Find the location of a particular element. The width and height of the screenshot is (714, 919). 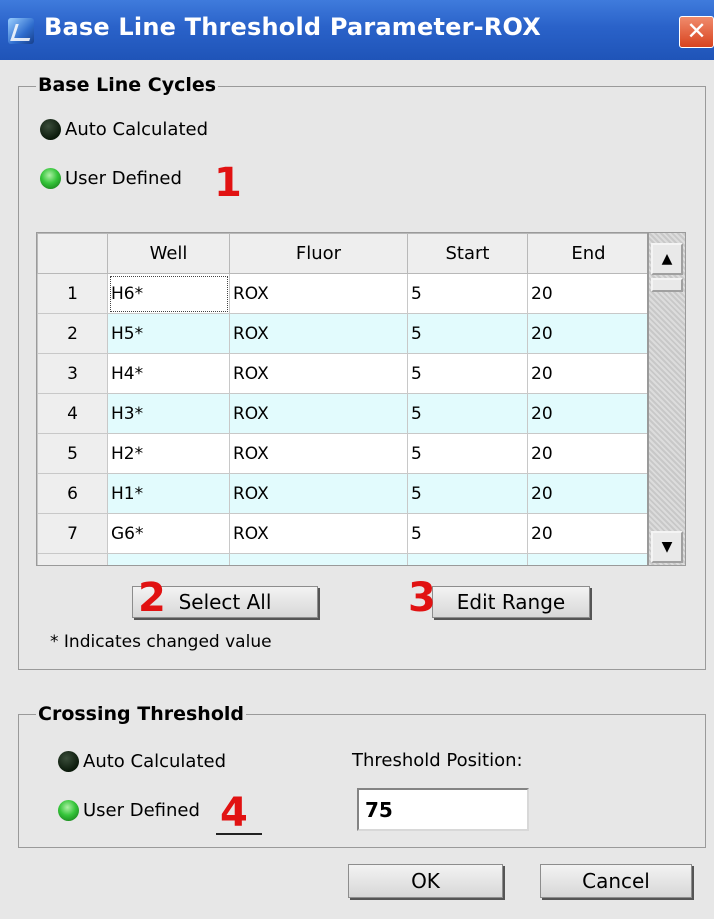

annotation-marker-1: 1 is located at coordinates (228, 183).